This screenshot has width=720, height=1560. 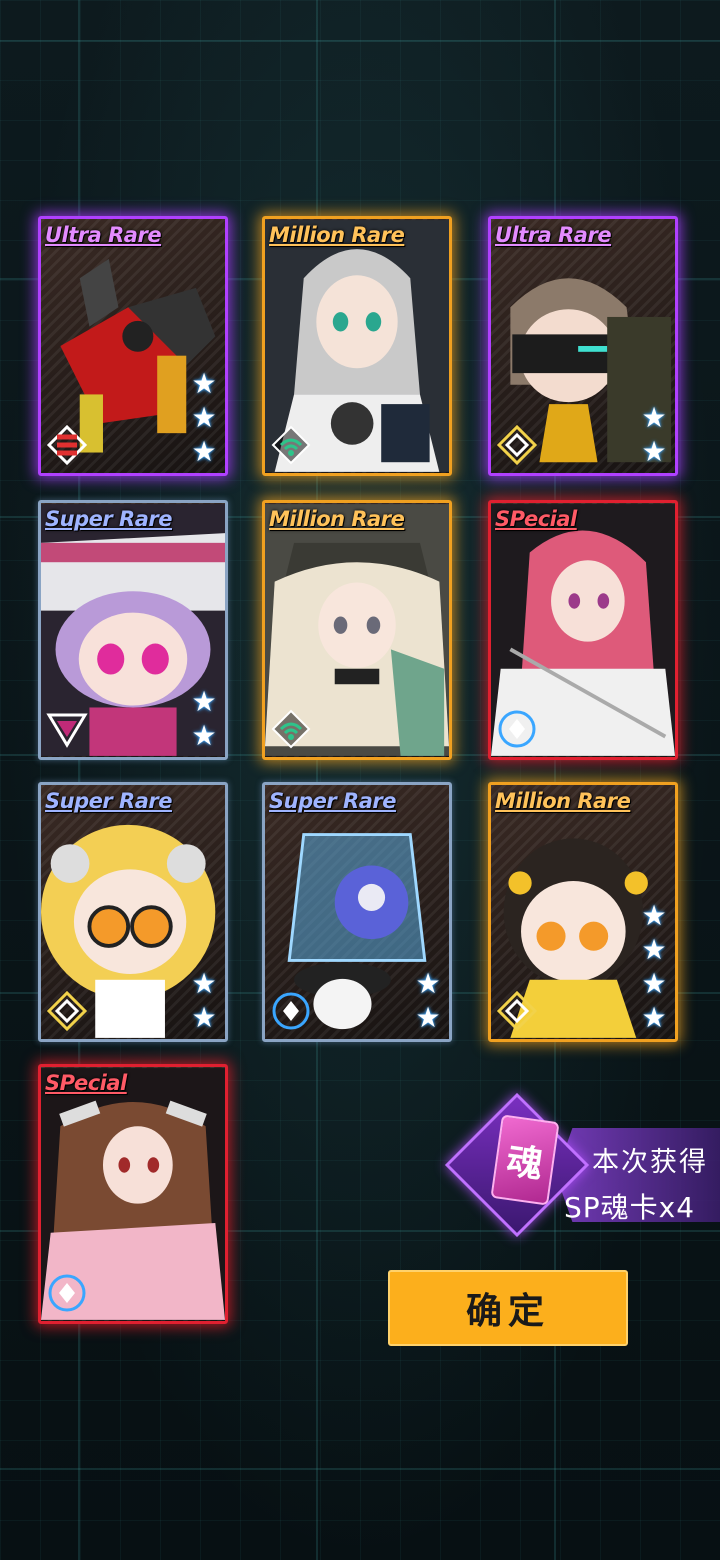 What do you see at coordinates (583, 630) in the screenshot?
I see `card-6: SPecial` at bounding box center [583, 630].